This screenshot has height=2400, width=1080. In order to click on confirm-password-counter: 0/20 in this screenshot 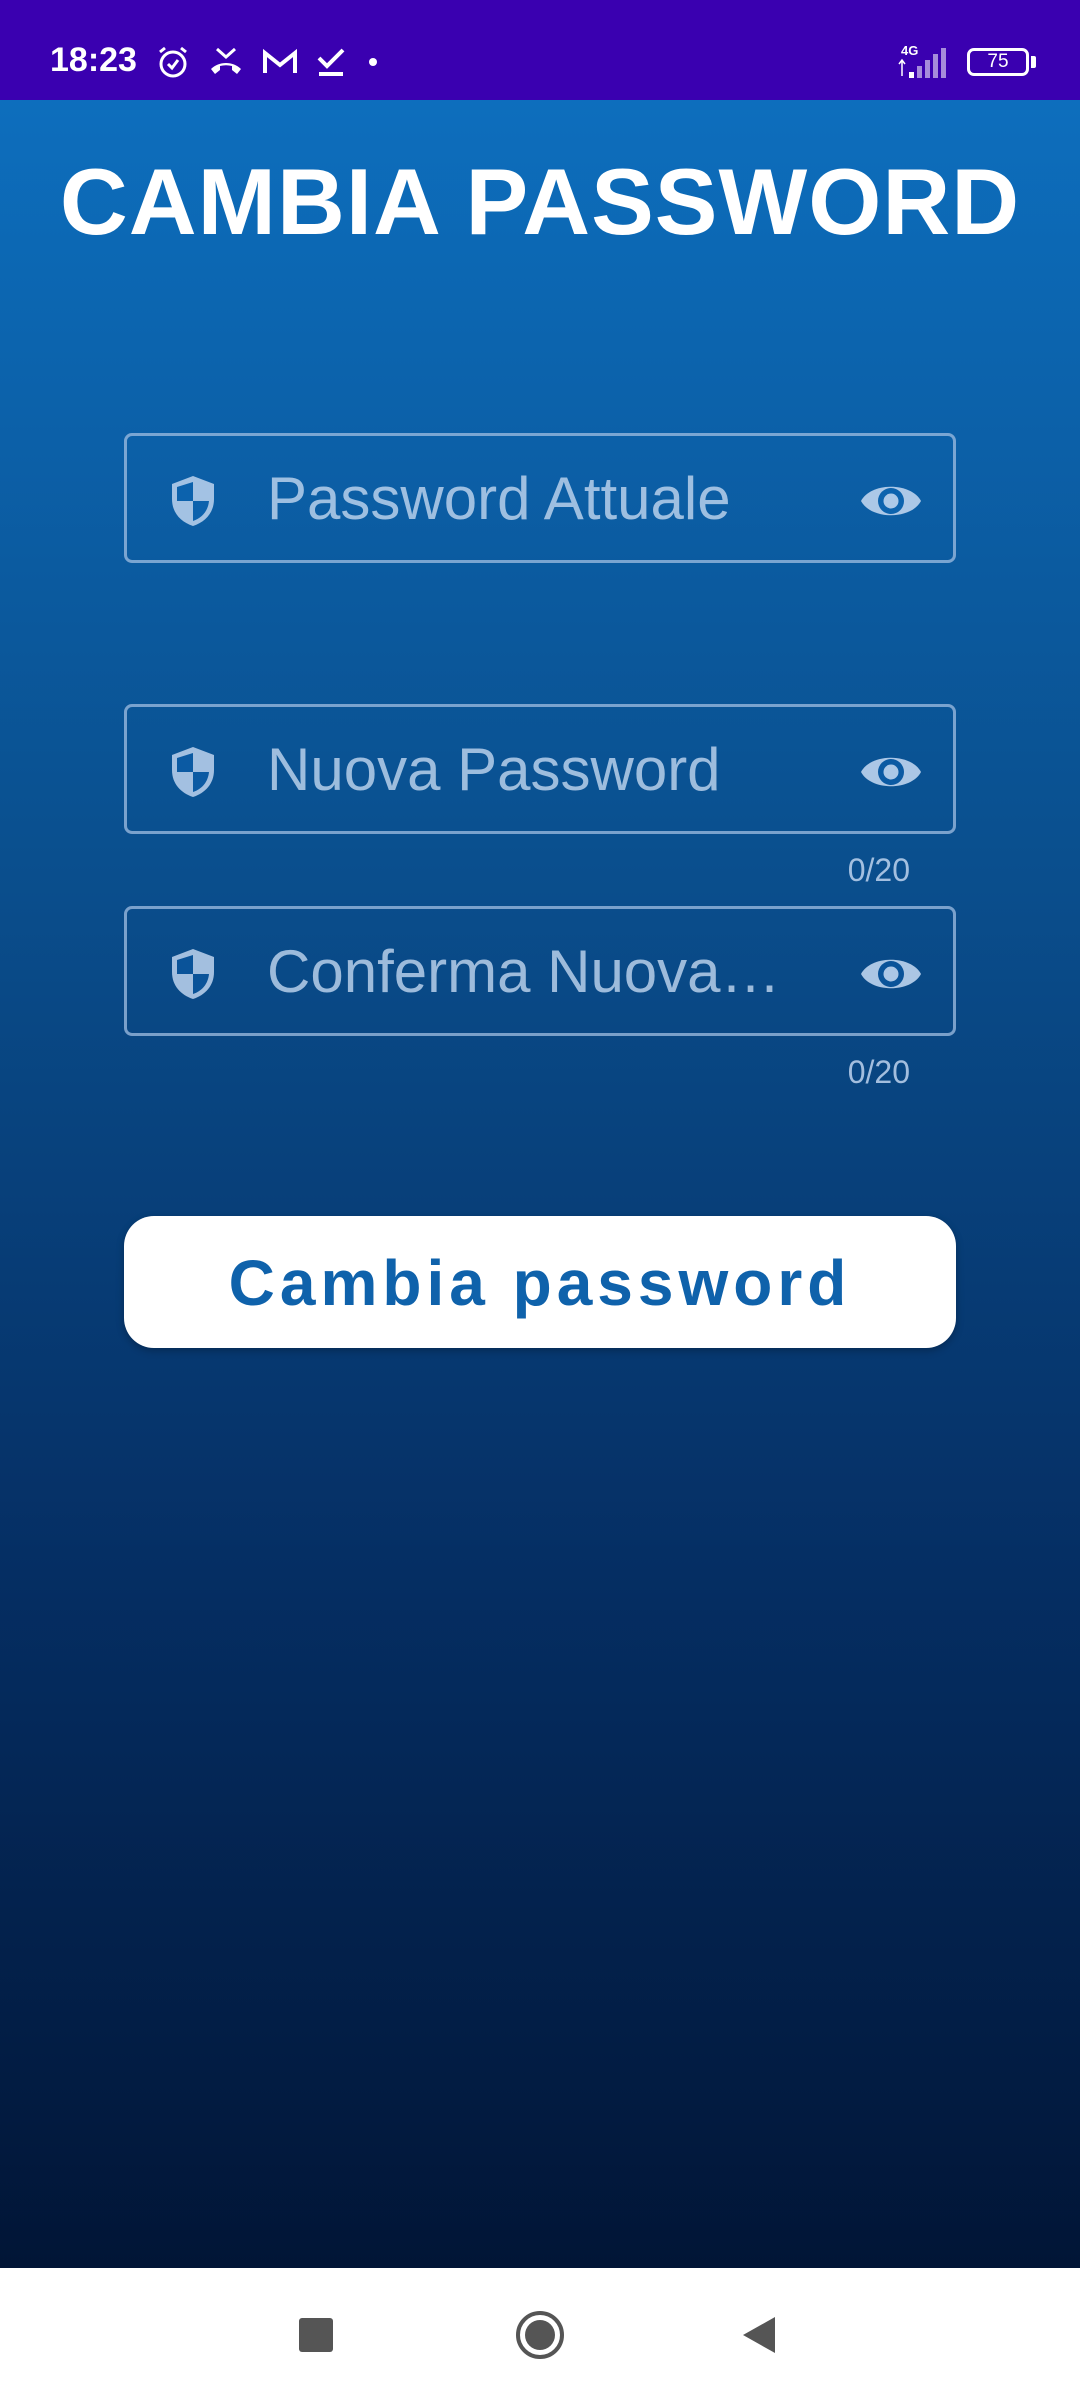, I will do `click(878, 1072)`.